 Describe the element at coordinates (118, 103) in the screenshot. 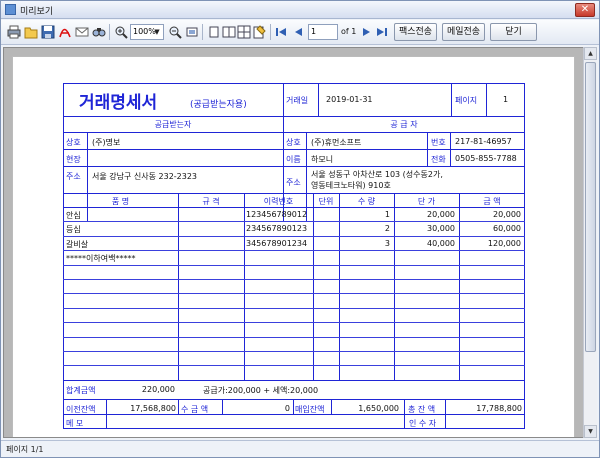

I see `invoice-title: 거래명세서` at that location.